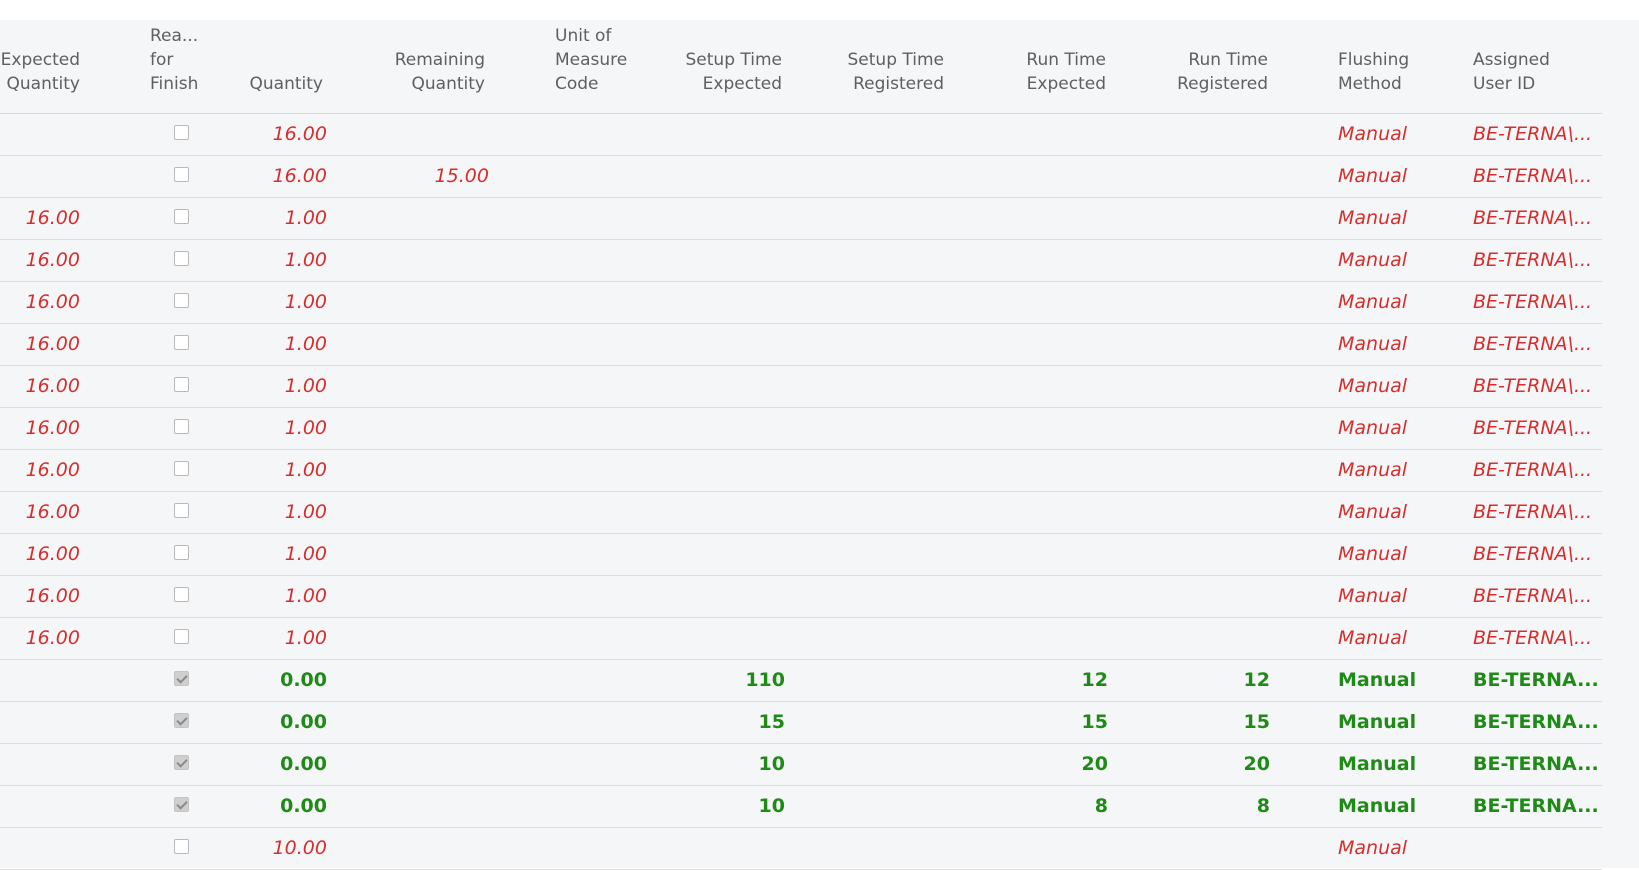 This screenshot has width=1639, height=870. What do you see at coordinates (772, 764) in the screenshot?
I see `setup-time-expected-cell: 10` at bounding box center [772, 764].